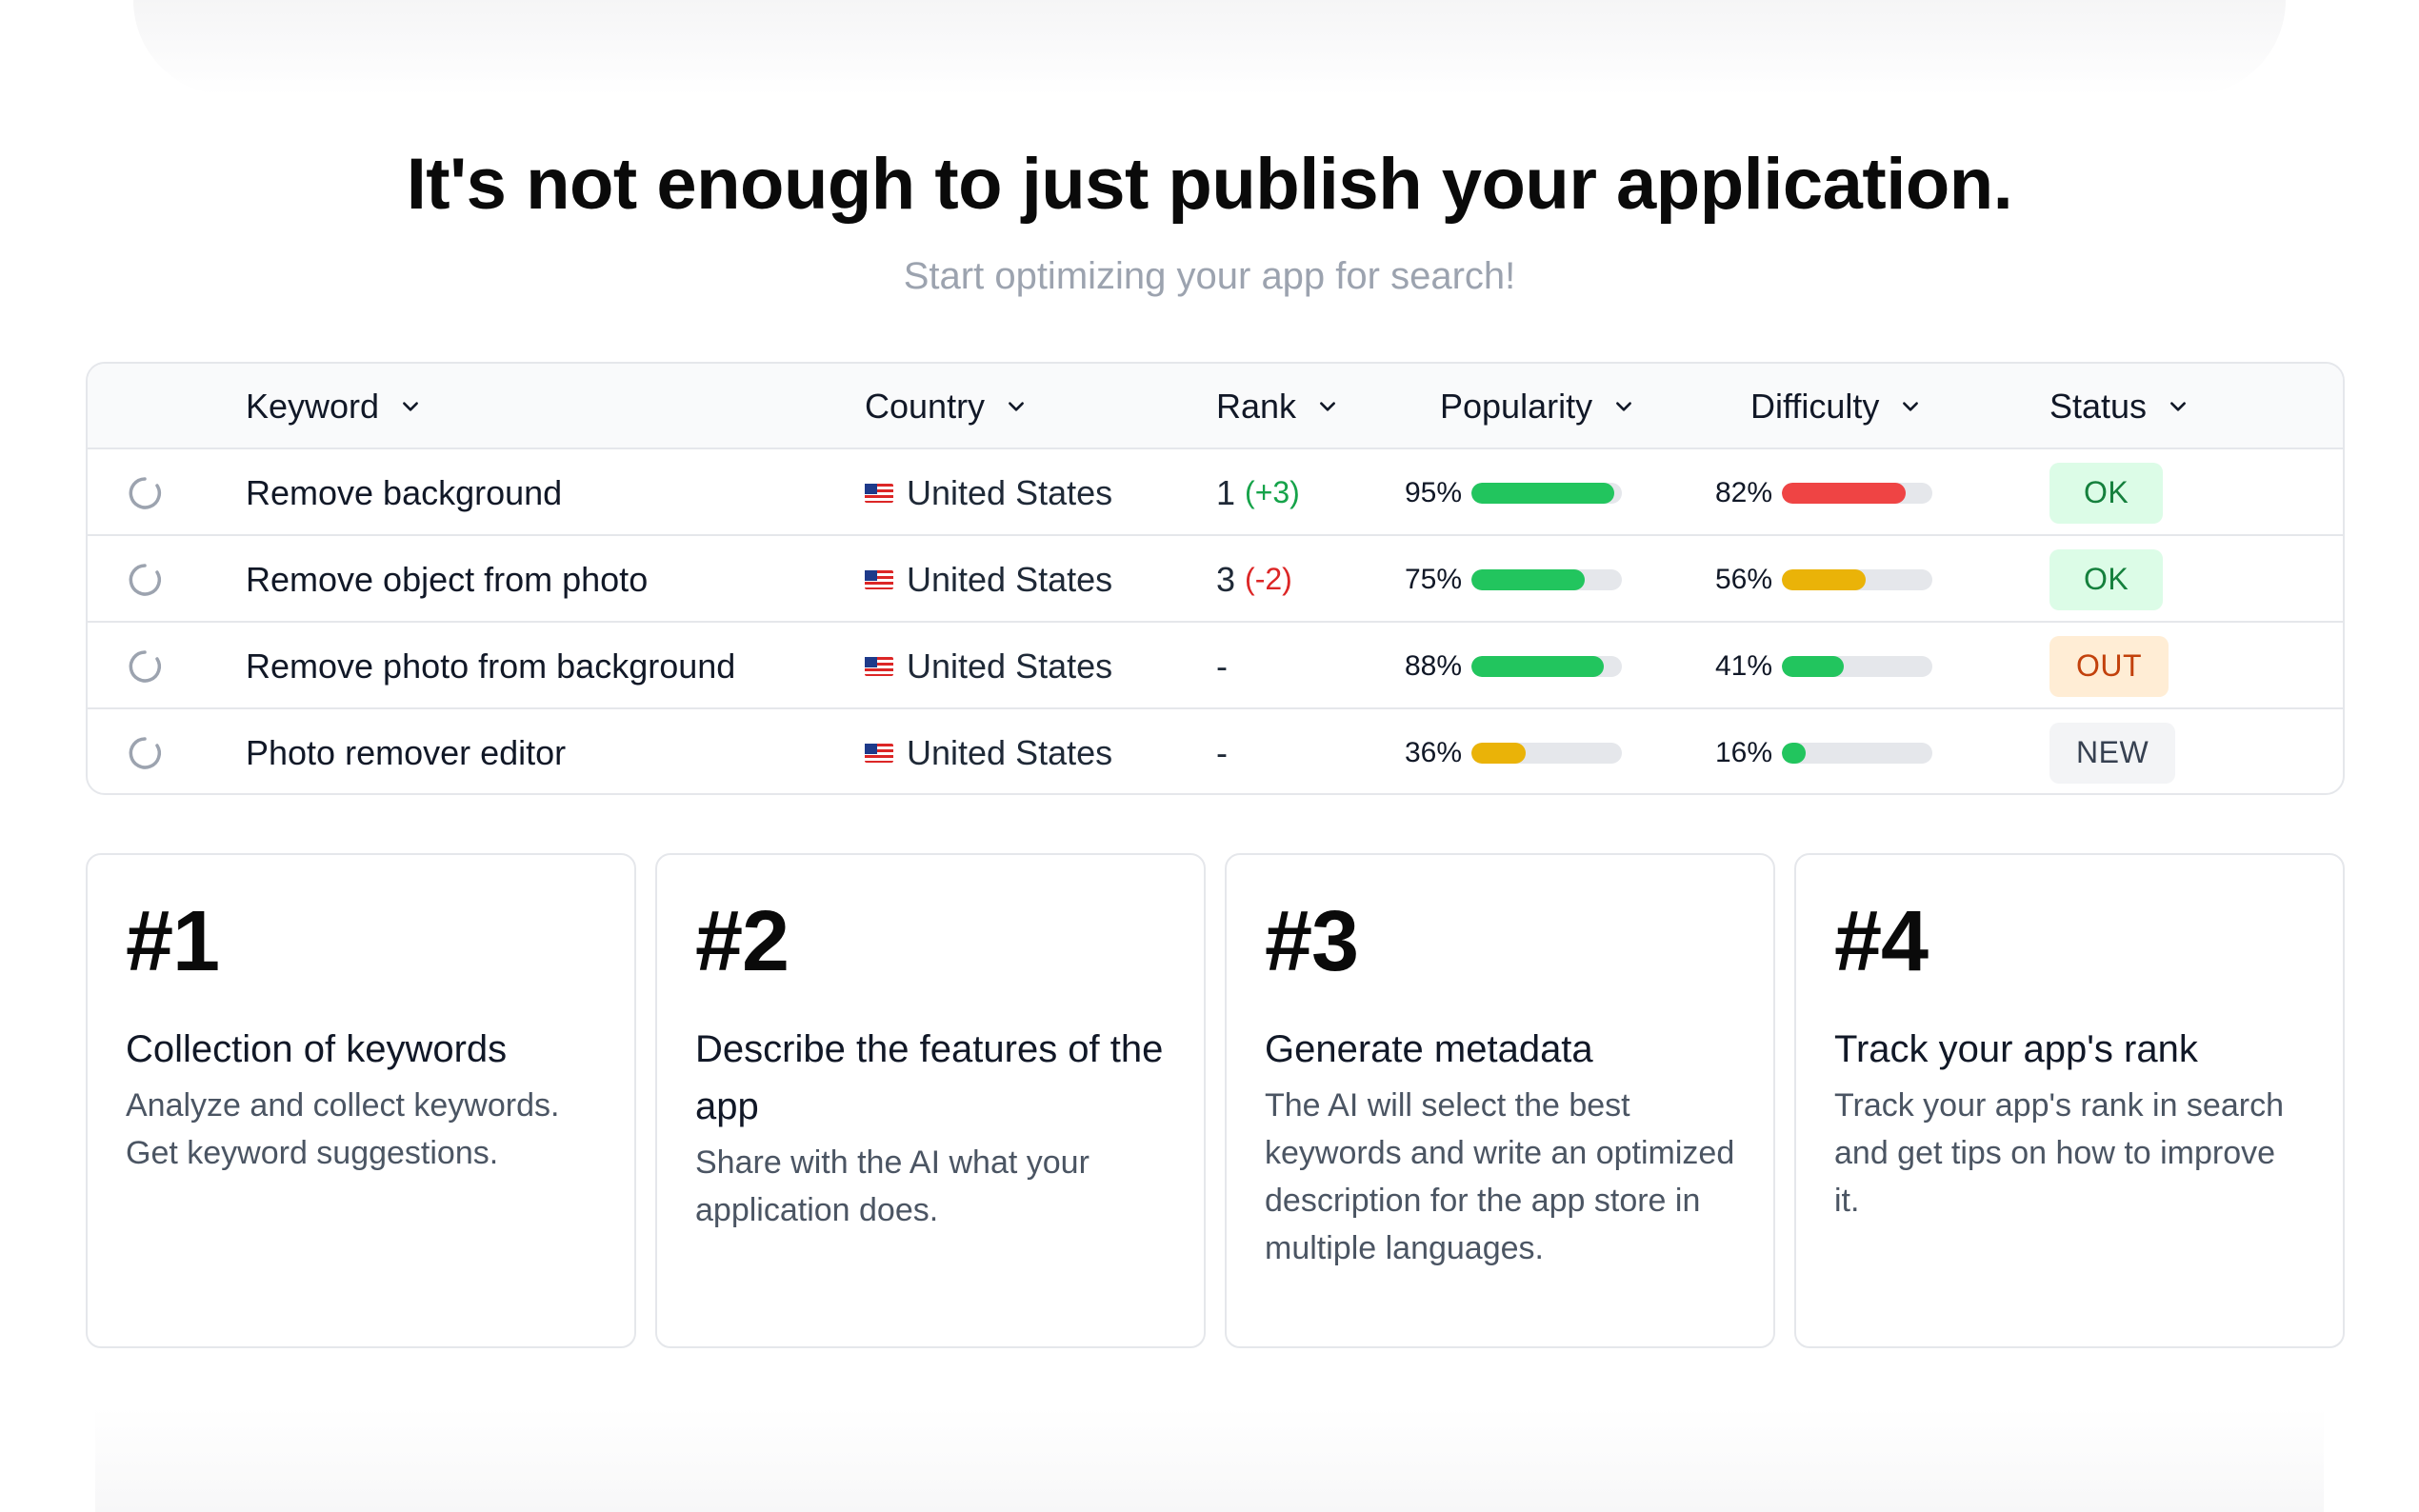 The image size is (2419, 1512). Describe the element at coordinates (1312, 941) in the screenshot. I see `feature-number: #3` at that location.